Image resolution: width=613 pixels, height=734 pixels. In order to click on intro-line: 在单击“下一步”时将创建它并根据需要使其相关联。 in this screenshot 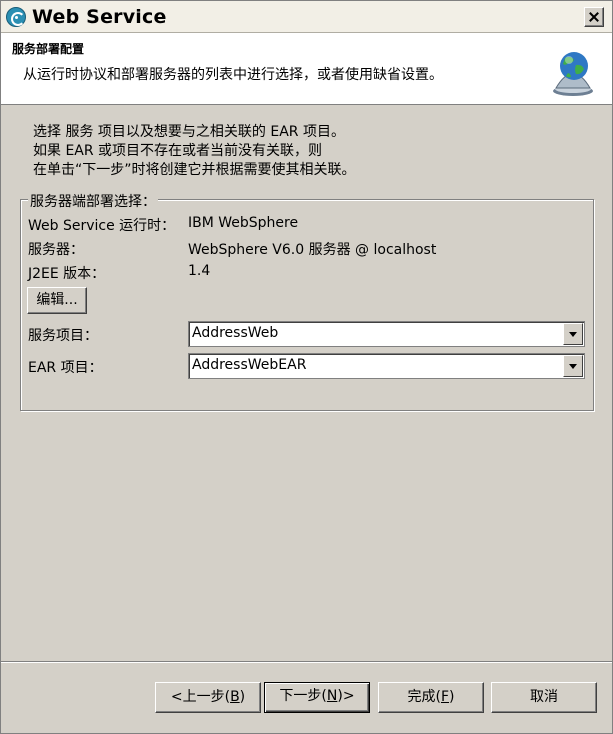, I will do `click(194, 170)`.